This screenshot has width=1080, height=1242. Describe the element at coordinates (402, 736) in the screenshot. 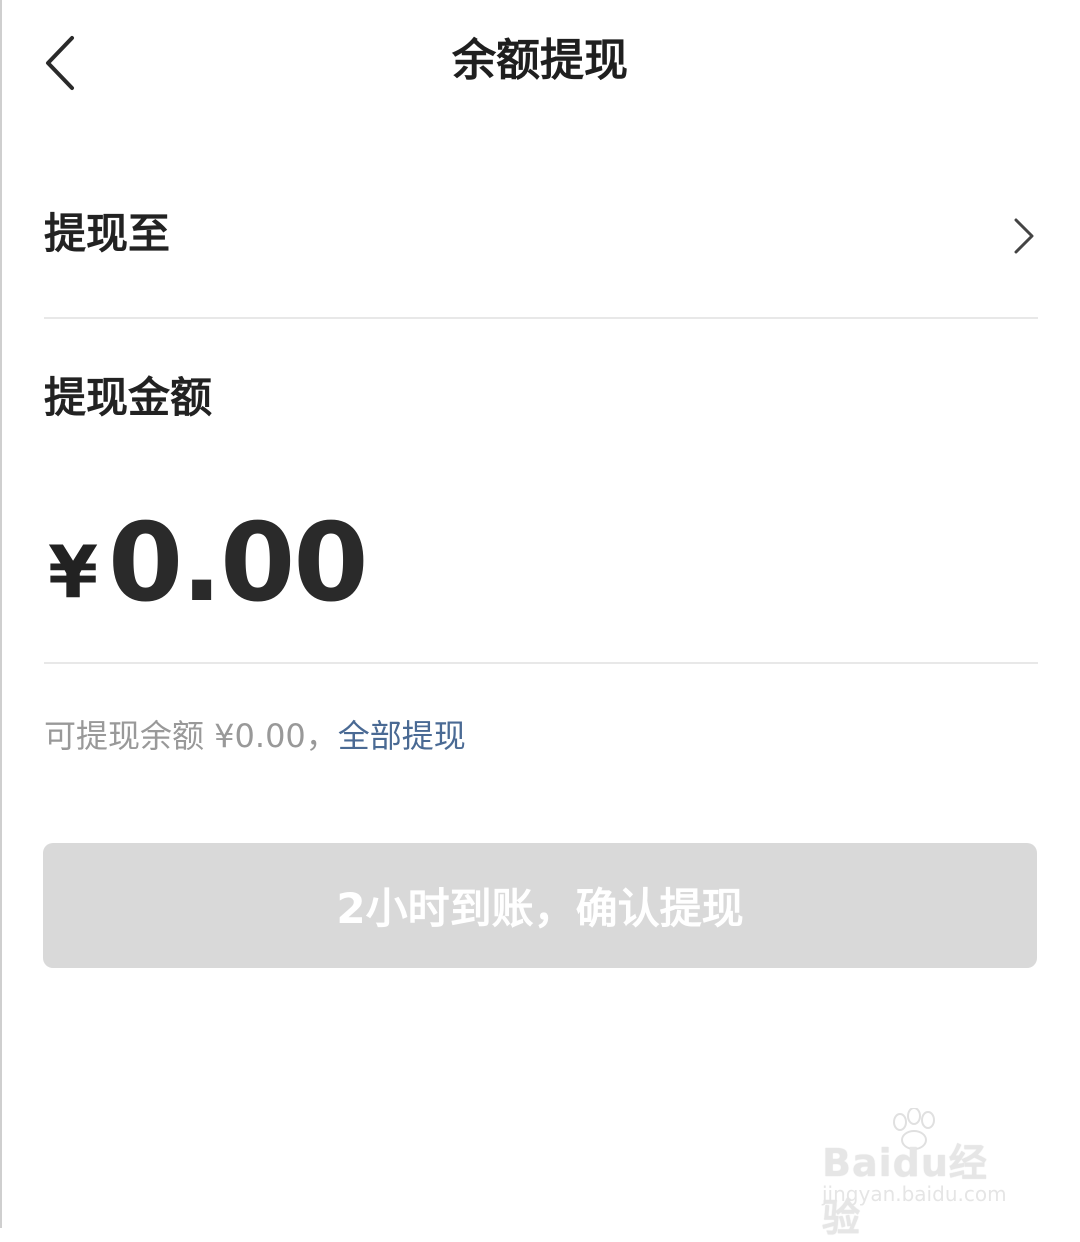

I see `withdraw-all-link: 全部提现` at that location.